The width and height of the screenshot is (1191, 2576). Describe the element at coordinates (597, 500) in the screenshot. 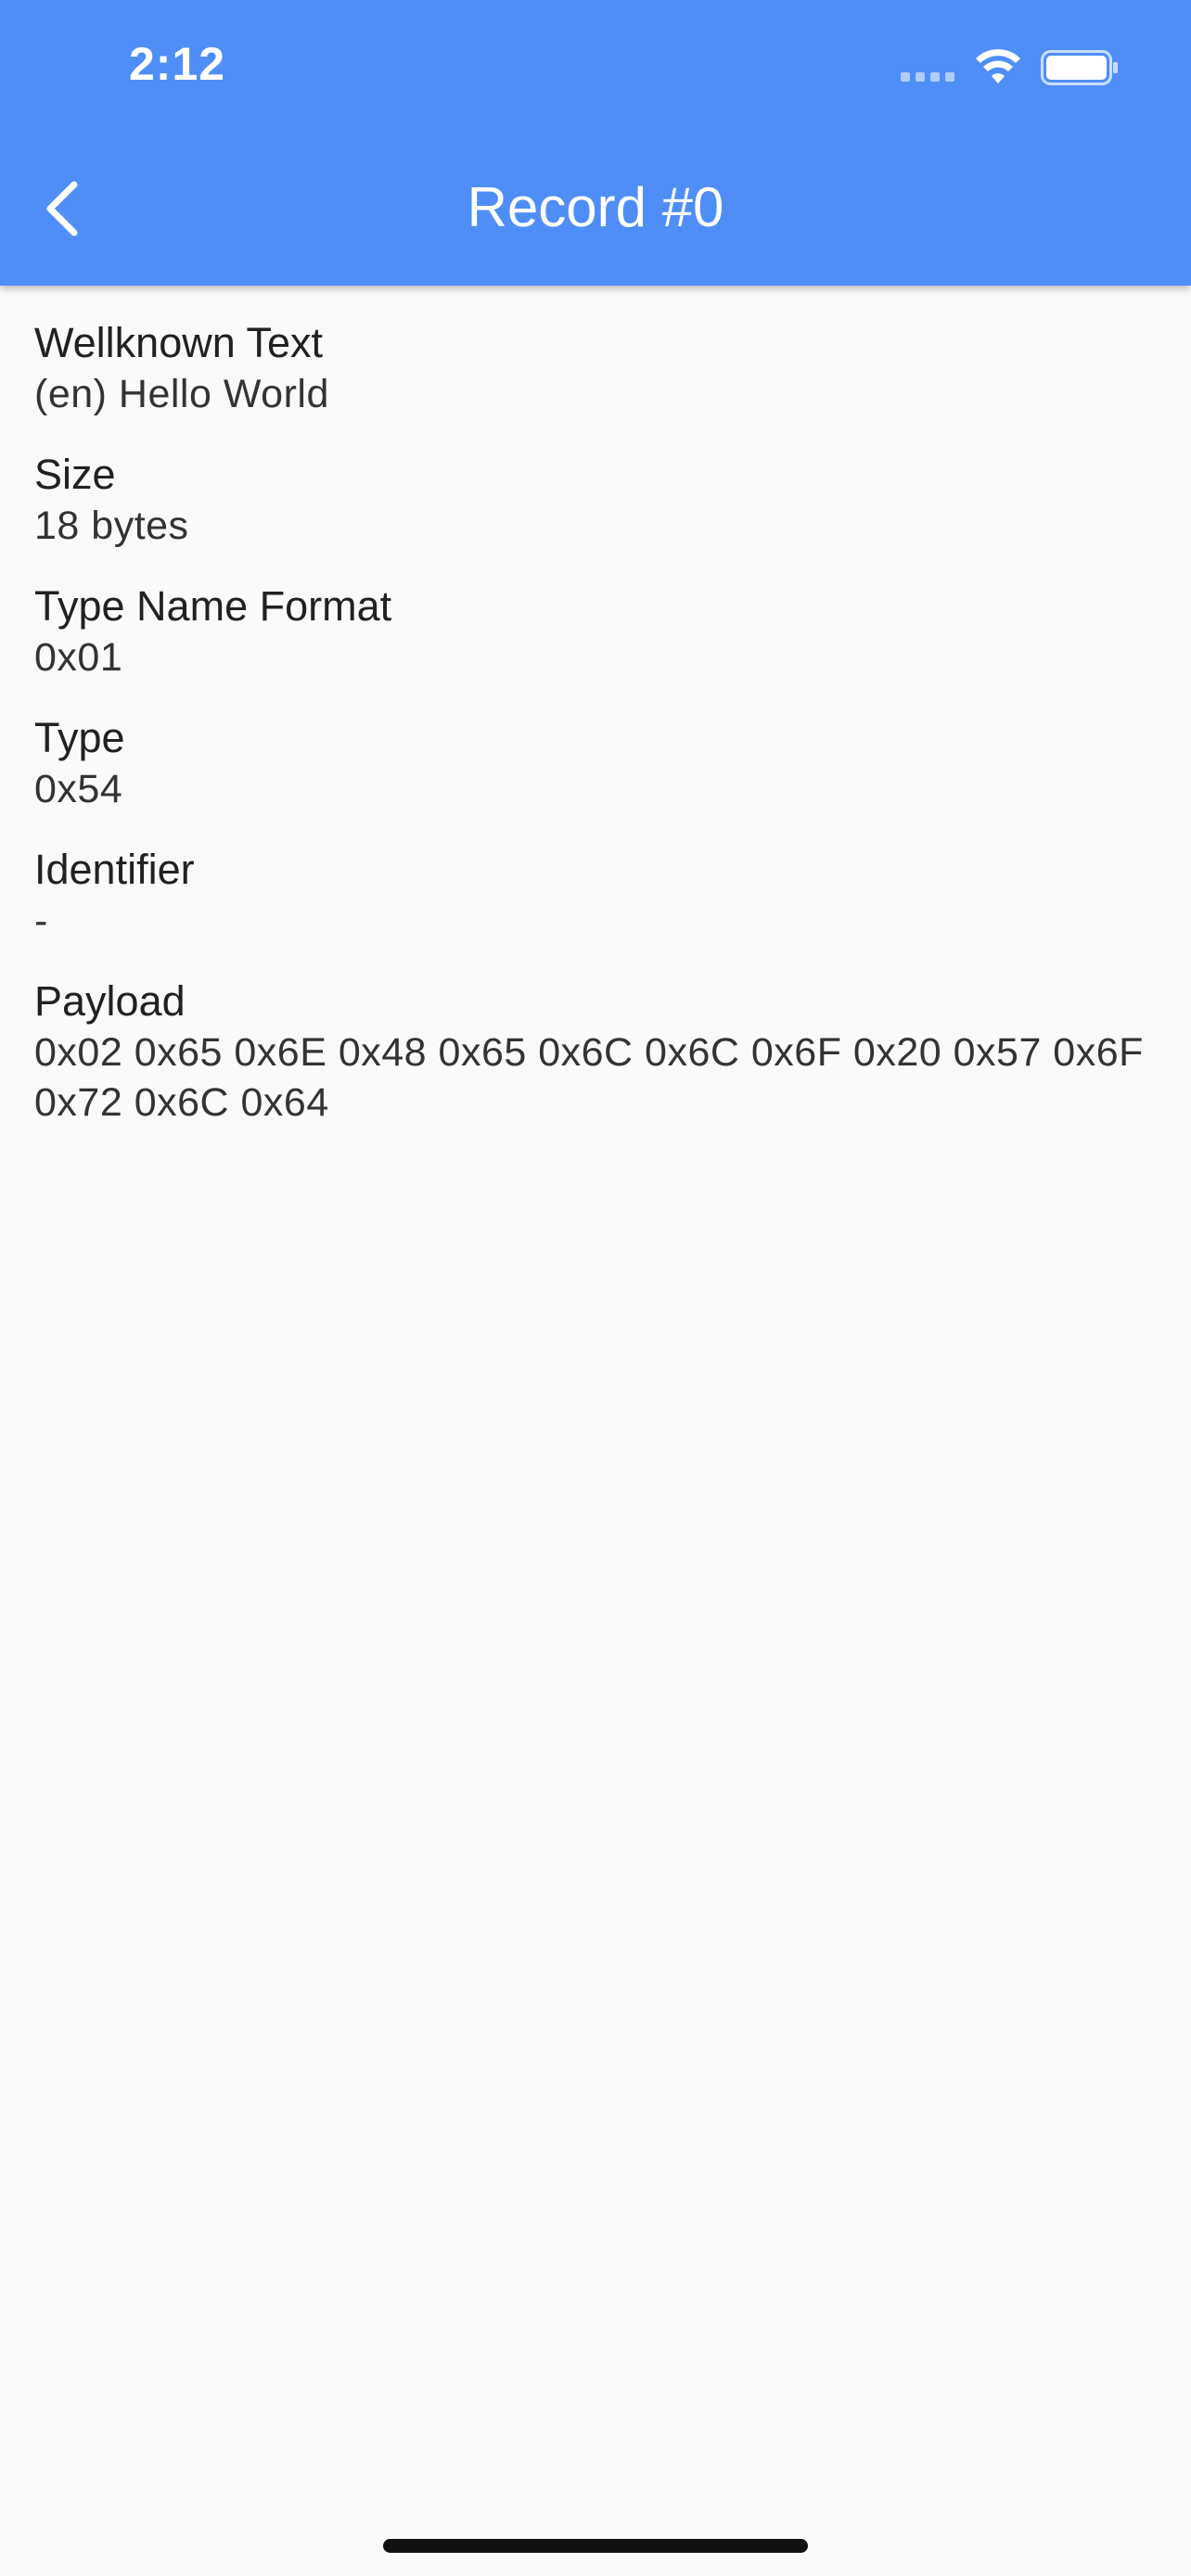

I see `field-size: Size 18 bytes` at that location.